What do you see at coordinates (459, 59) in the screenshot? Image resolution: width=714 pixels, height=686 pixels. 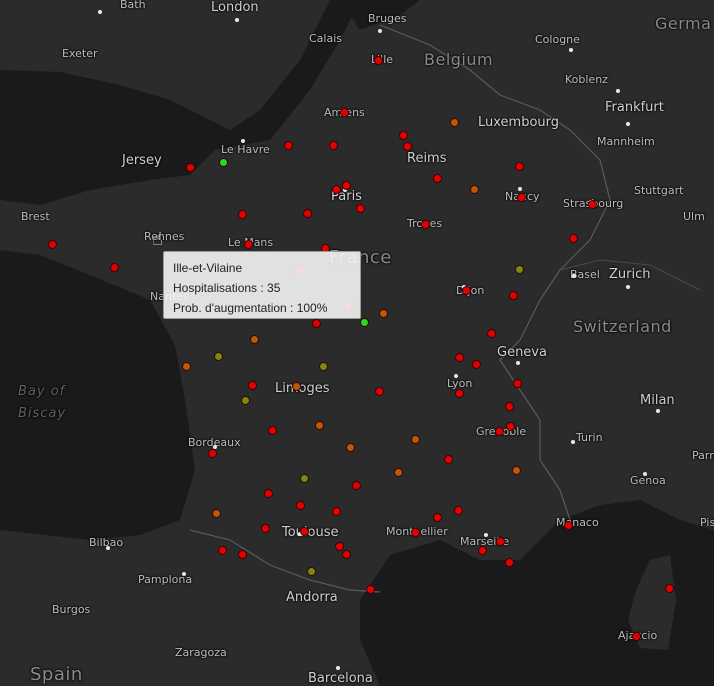 I see `place-label: Belgium` at bounding box center [459, 59].